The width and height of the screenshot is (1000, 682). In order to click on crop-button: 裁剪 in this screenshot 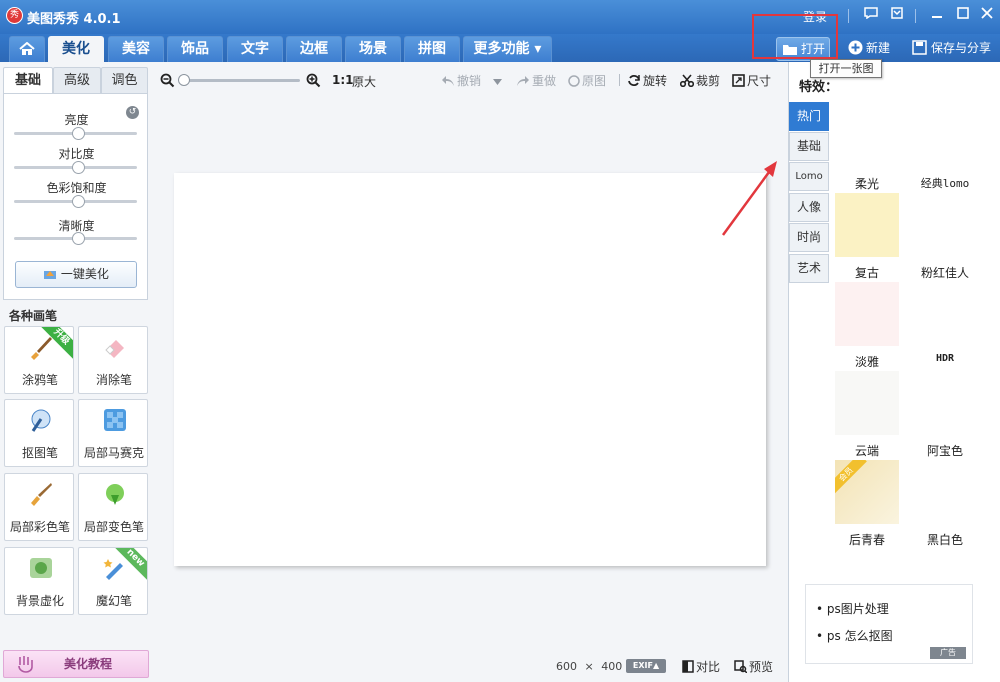, I will do `click(700, 80)`.